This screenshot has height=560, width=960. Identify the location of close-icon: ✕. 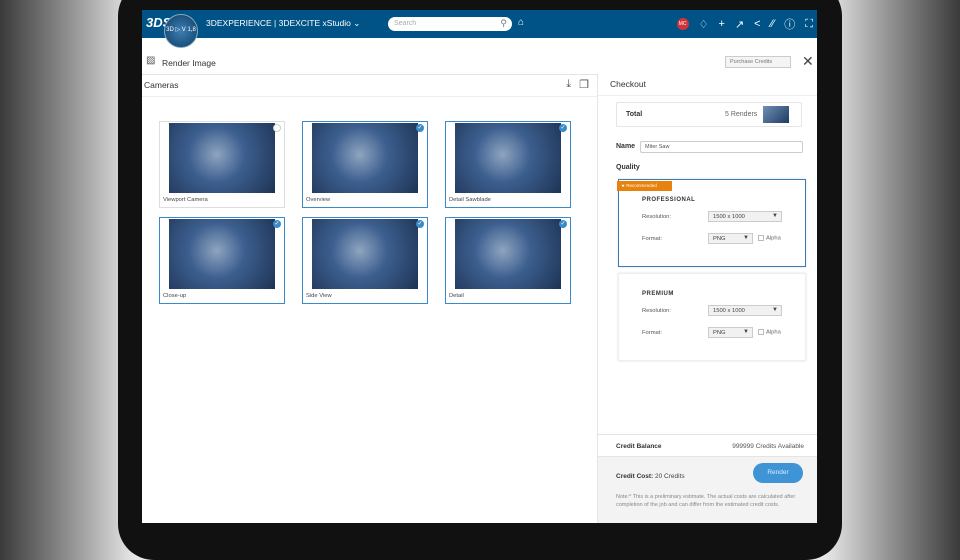
(808, 61).